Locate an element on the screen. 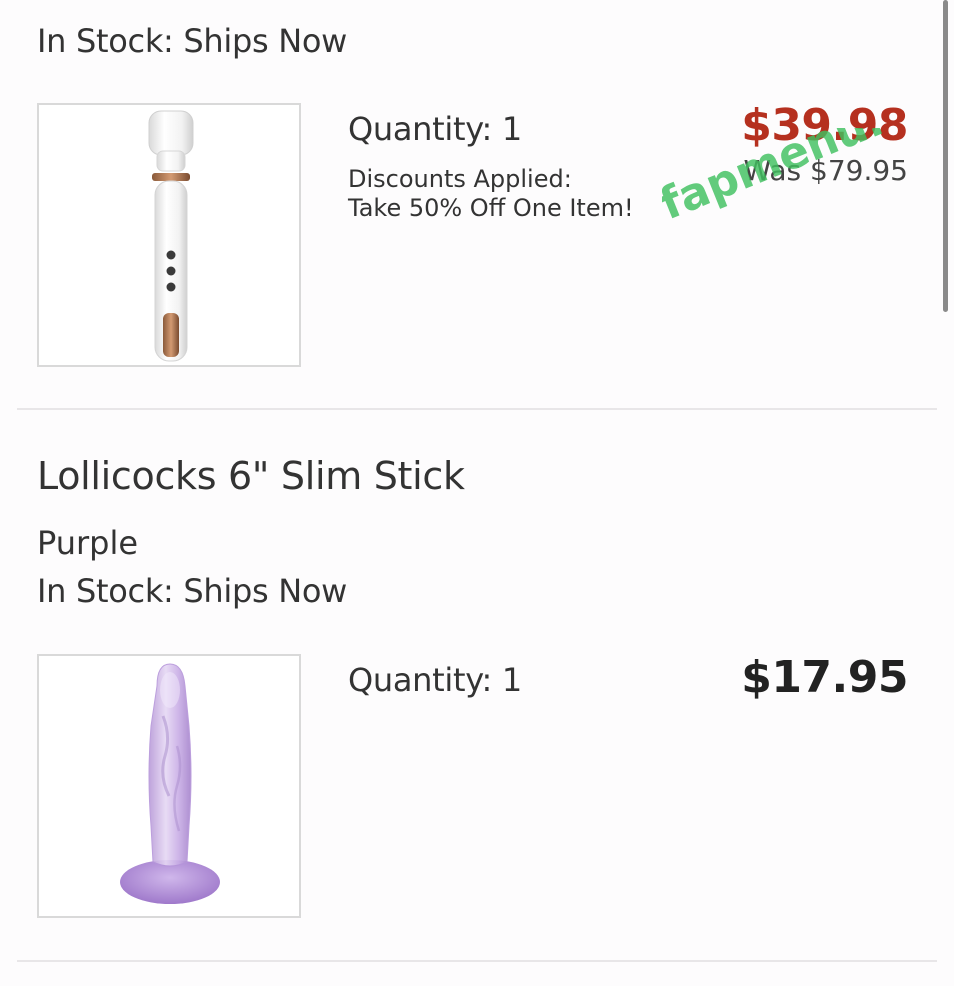 This screenshot has width=954, height=986. item2-price: $17.95 is located at coordinates (824, 677).